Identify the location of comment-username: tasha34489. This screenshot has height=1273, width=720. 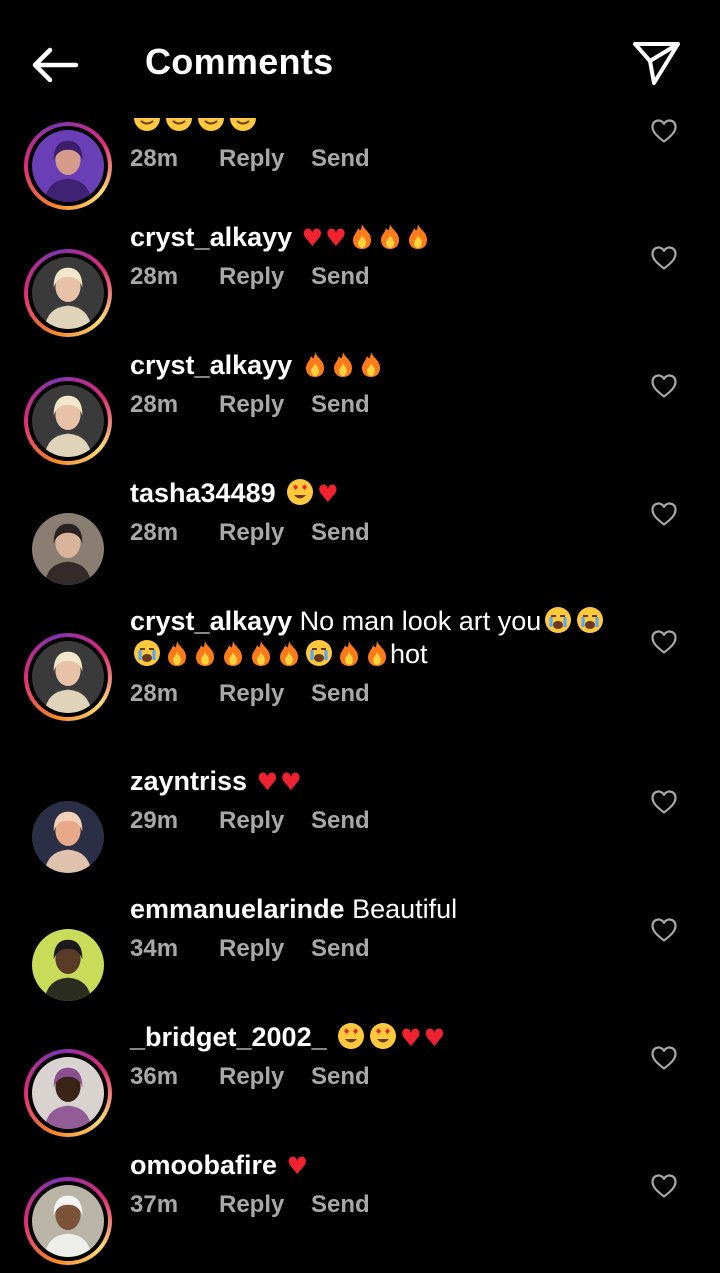
(203, 493).